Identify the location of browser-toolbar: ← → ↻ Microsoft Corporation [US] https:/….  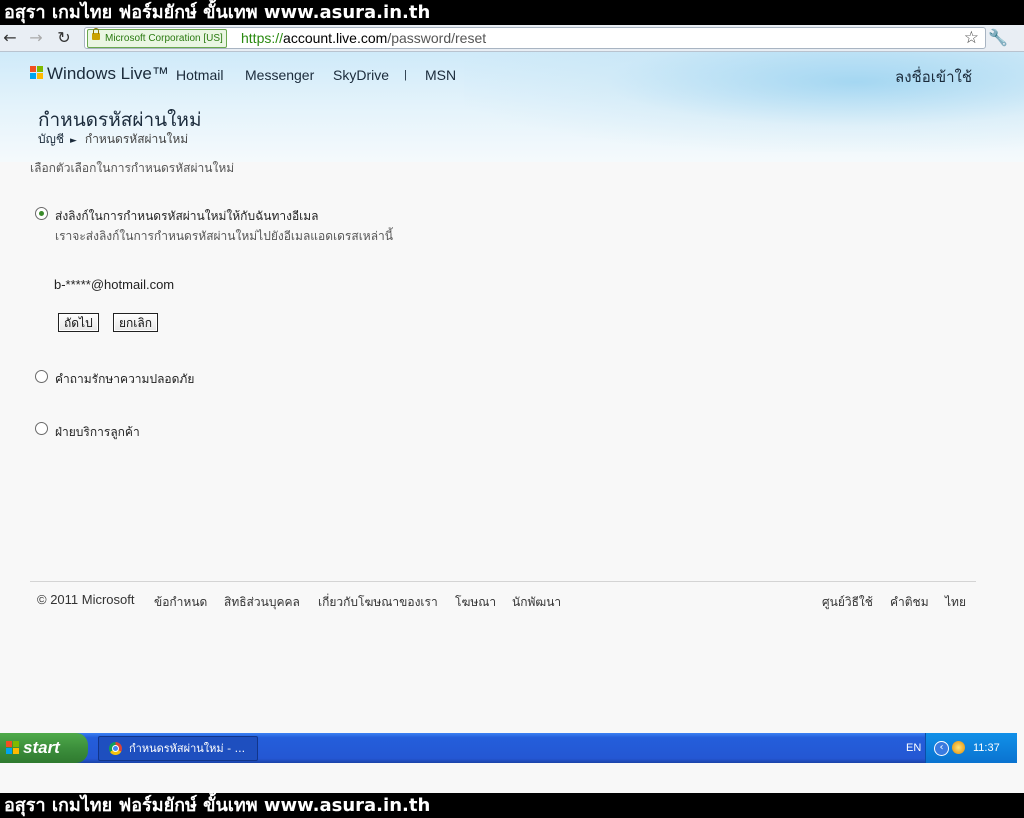
(512, 38).